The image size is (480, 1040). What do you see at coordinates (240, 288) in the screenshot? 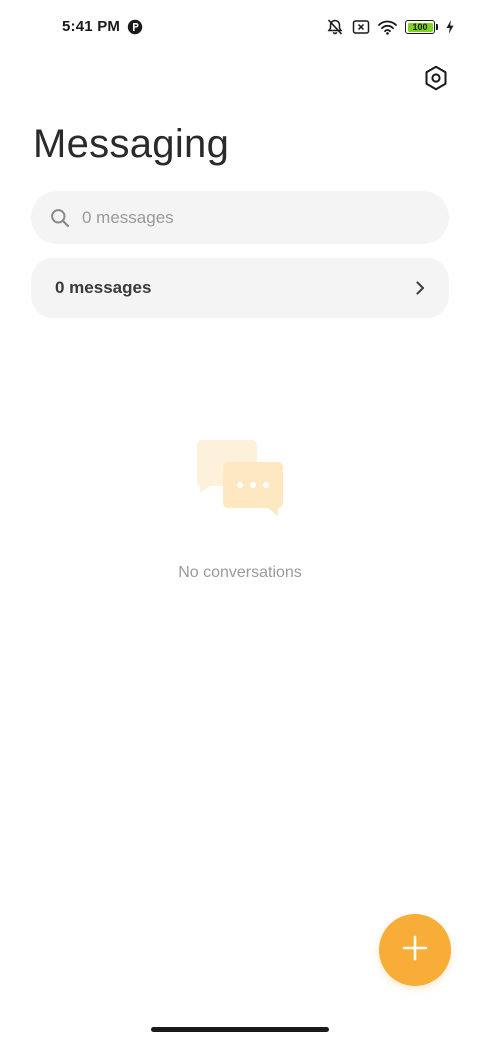
I see `messages-row: 0 messages` at bounding box center [240, 288].